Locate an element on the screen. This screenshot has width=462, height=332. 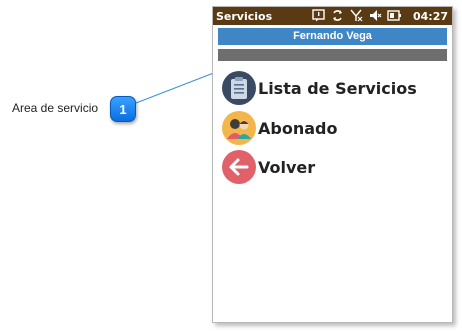
clipboard-icon is located at coordinates (239, 88).